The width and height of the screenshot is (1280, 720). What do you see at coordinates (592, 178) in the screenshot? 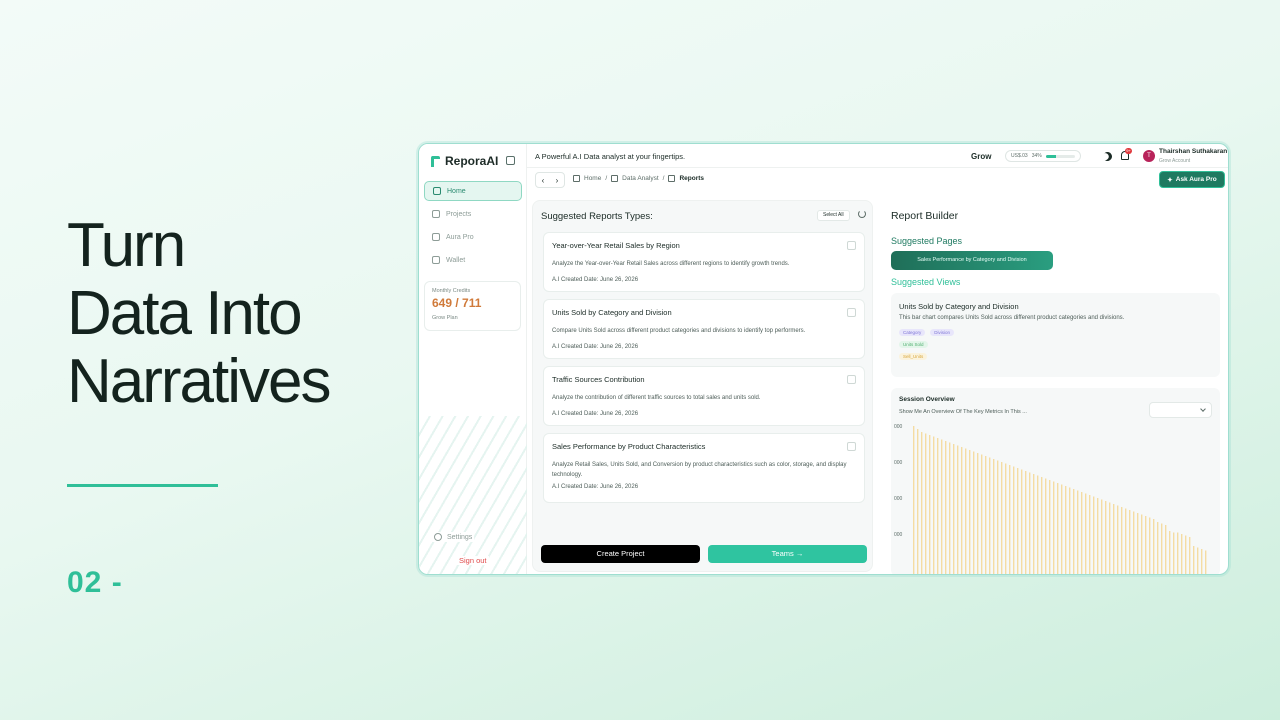
I see `breadcrumb-home: Home` at bounding box center [592, 178].